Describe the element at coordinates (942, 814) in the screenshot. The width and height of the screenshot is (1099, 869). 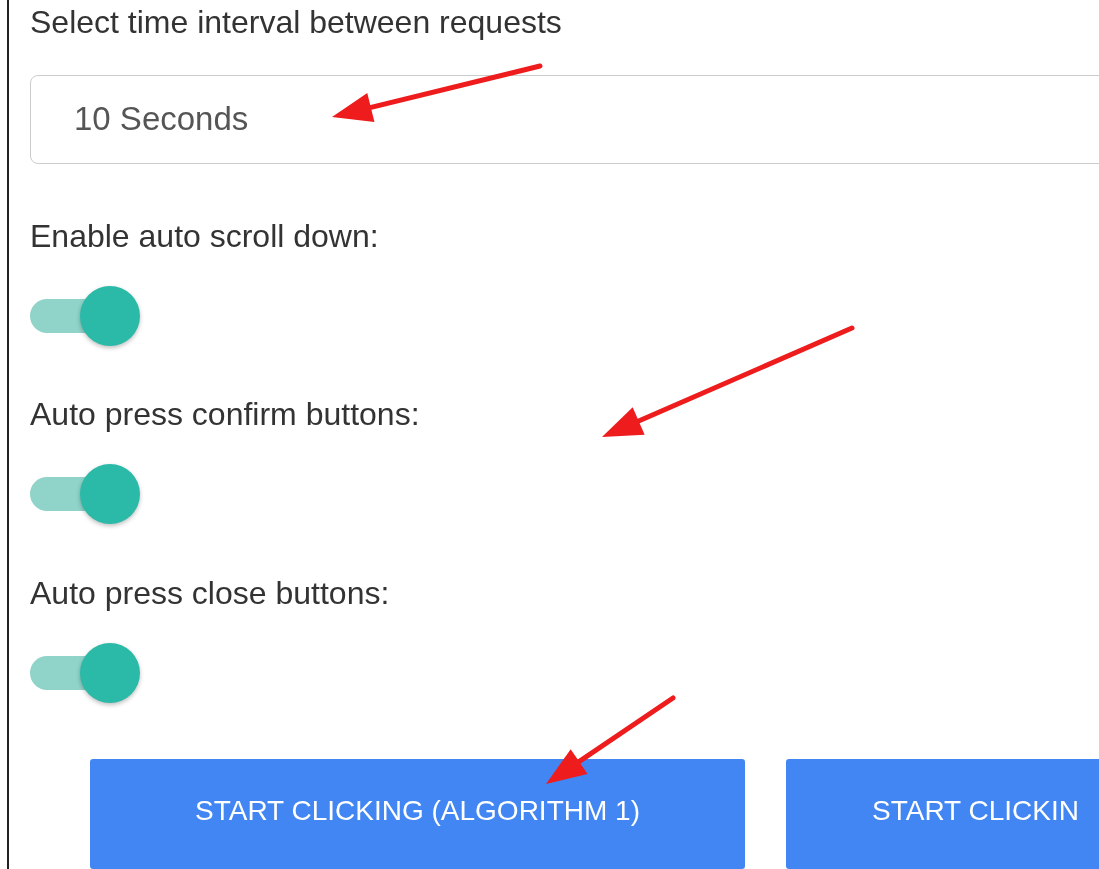
I see `start-button: START CLICKIN` at that location.